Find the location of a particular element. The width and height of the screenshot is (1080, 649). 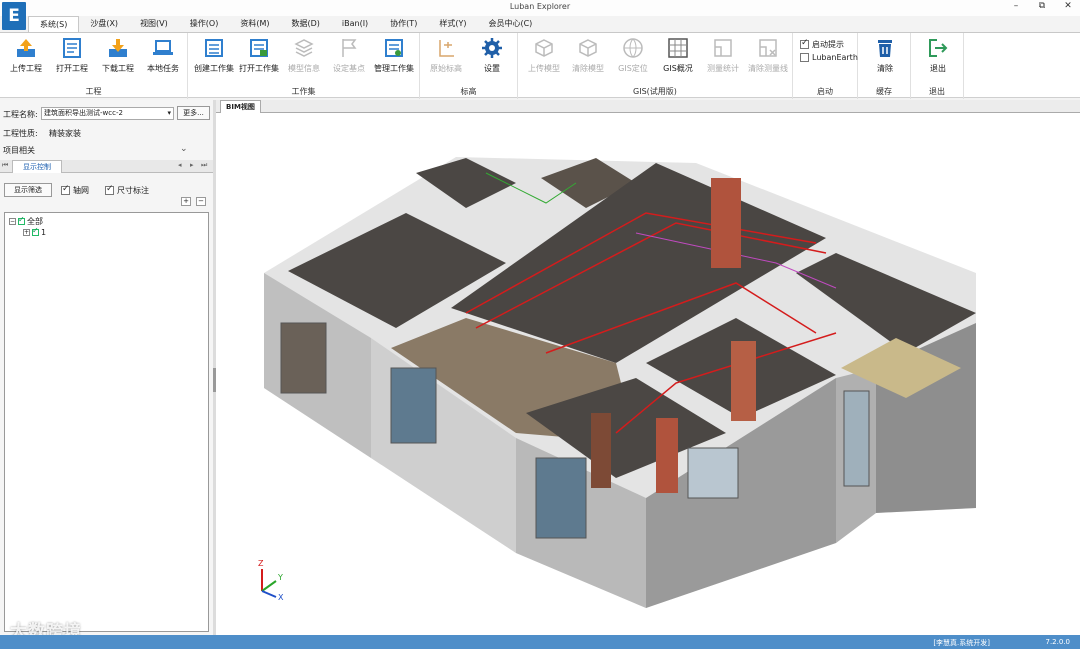

menu-tab-view: 视图(V) is located at coordinates (154, 24).